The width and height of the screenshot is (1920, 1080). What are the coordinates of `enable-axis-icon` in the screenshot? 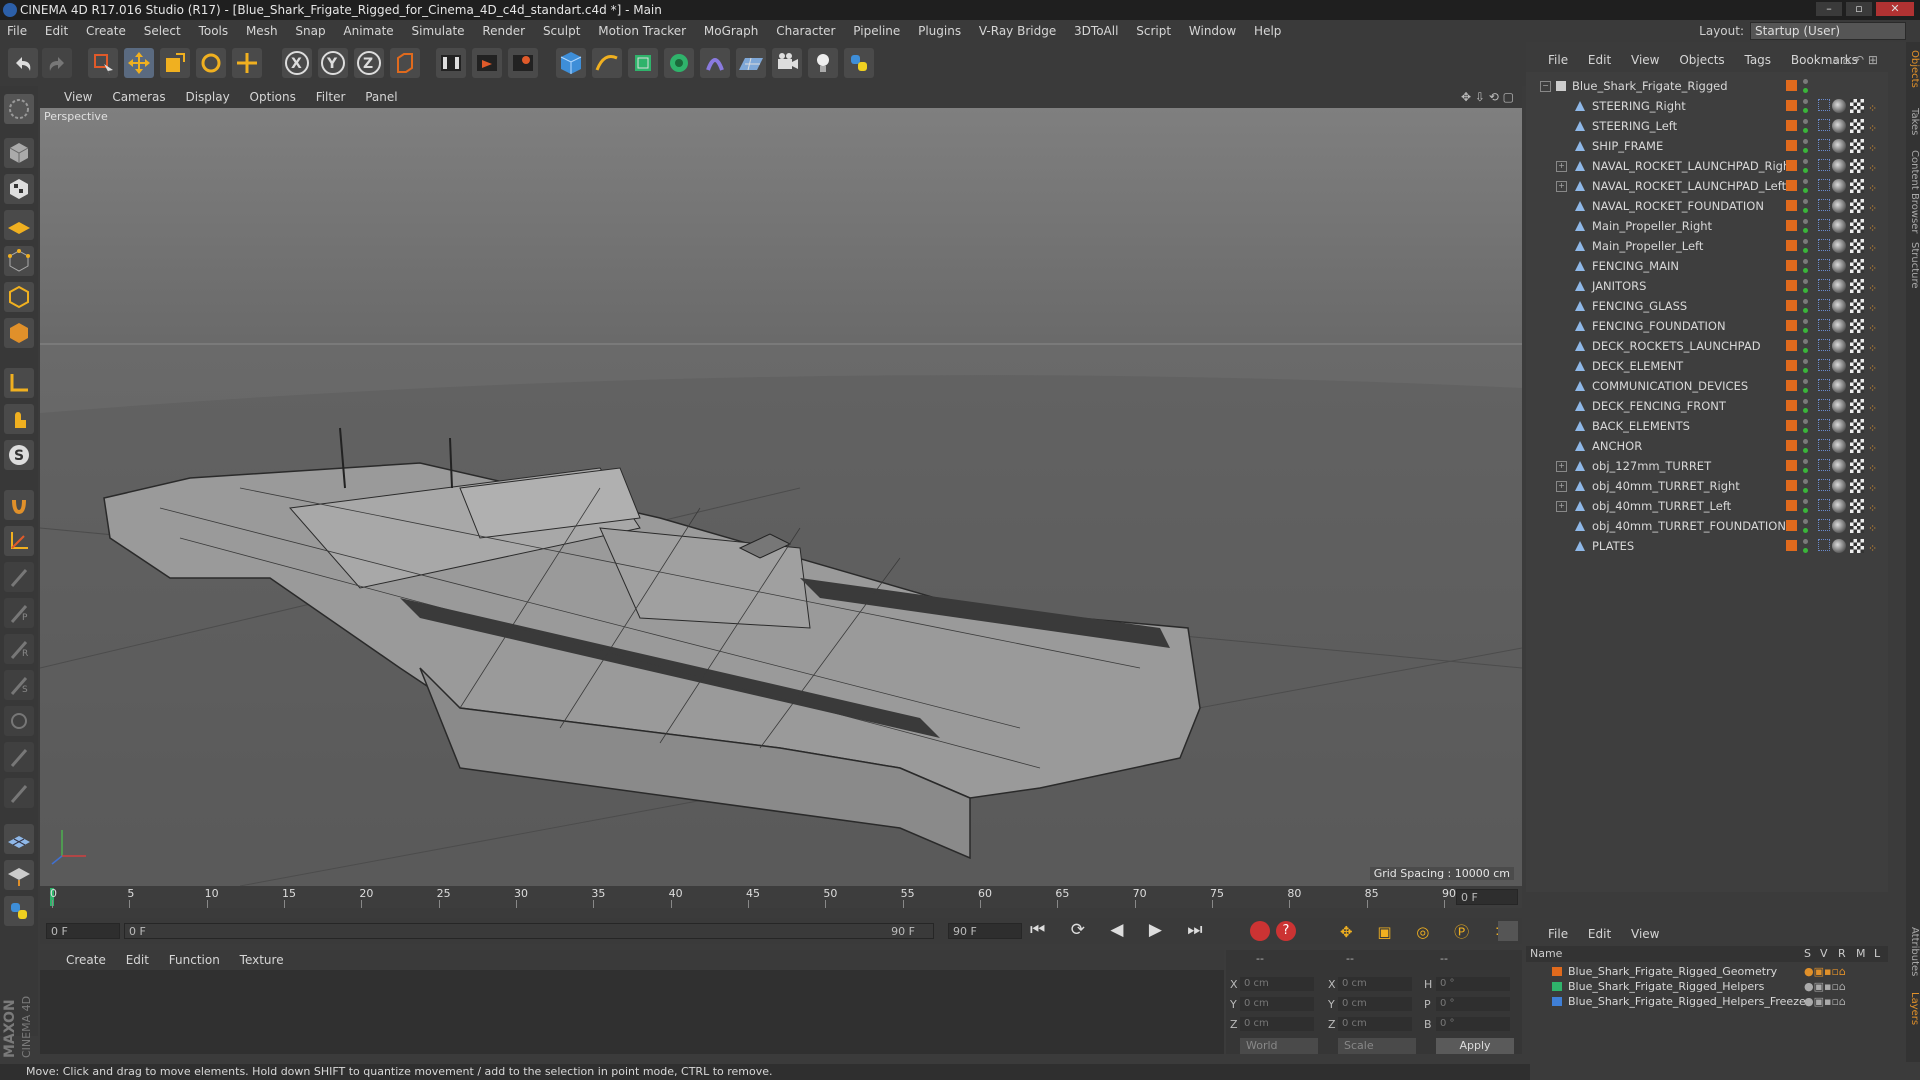 It's located at (19, 383).